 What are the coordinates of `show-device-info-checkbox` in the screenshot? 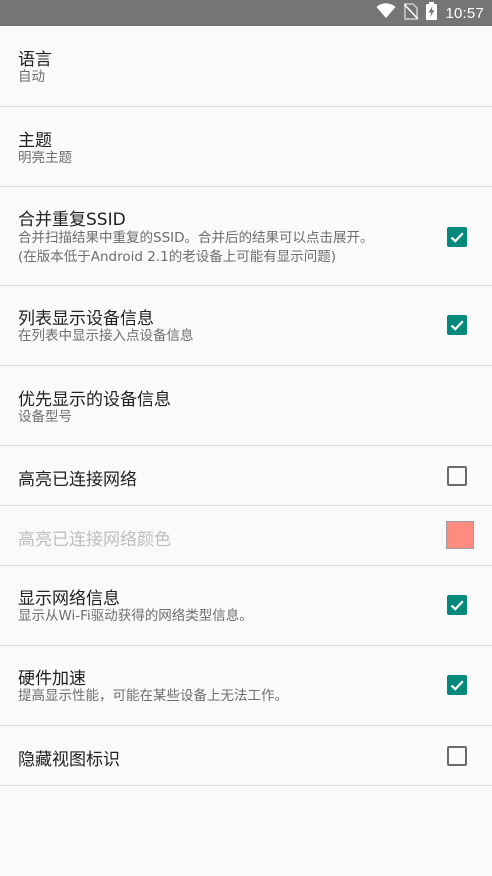 It's located at (457, 325).